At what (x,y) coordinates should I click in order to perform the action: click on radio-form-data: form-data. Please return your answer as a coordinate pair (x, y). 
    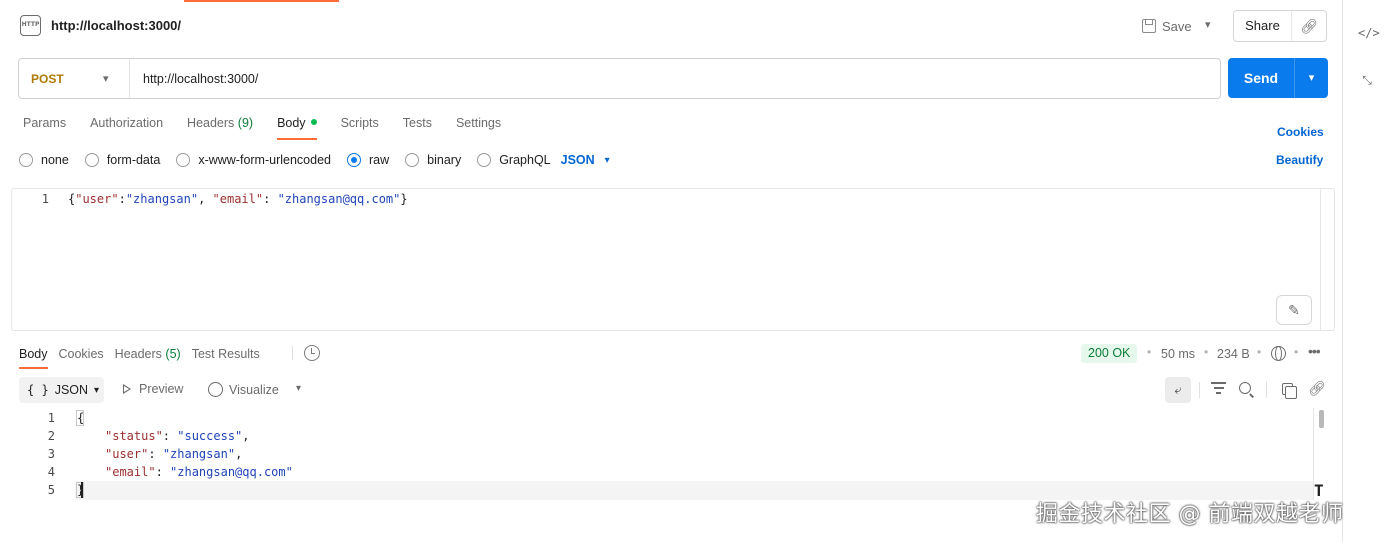
    Looking at the image, I should click on (122, 160).